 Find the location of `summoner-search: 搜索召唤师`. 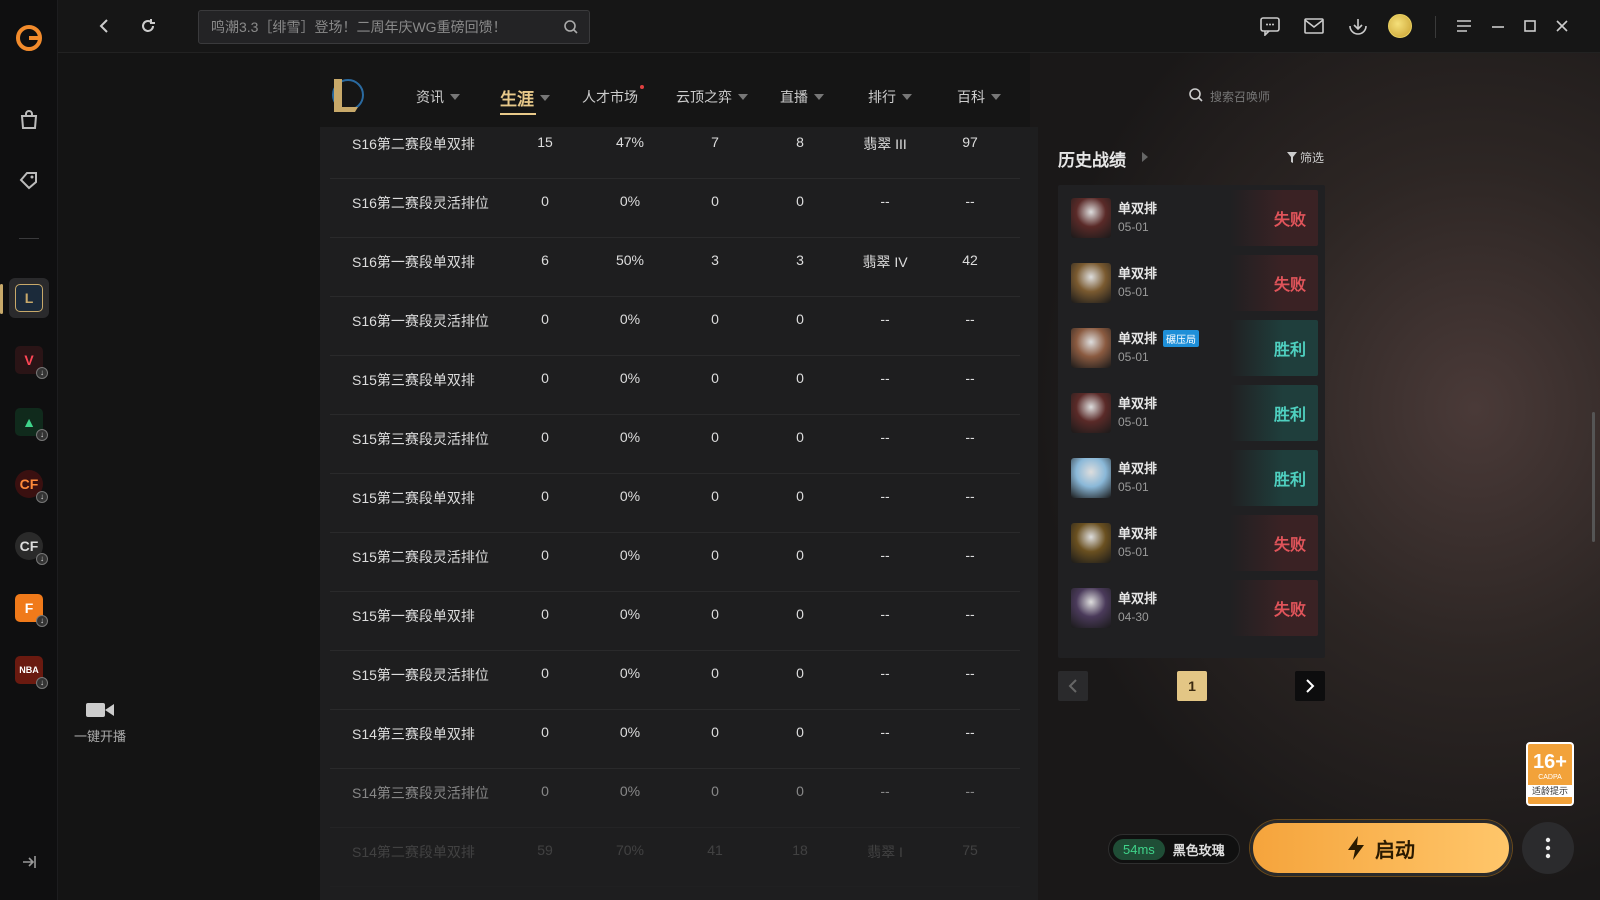

summoner-search: 搜索召唤师 is located at coordinates (1229, 96).